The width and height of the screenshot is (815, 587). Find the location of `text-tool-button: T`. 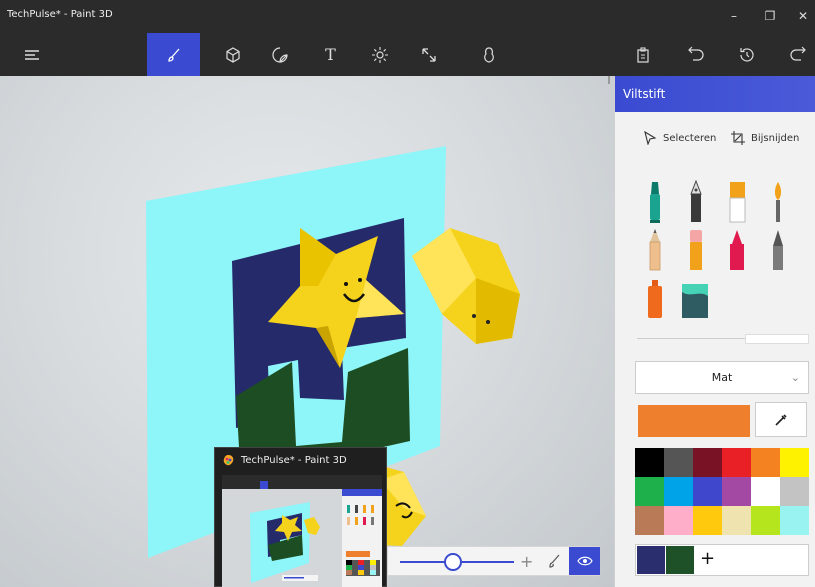

text-tool-button: T is located at coordinates (330, 54).